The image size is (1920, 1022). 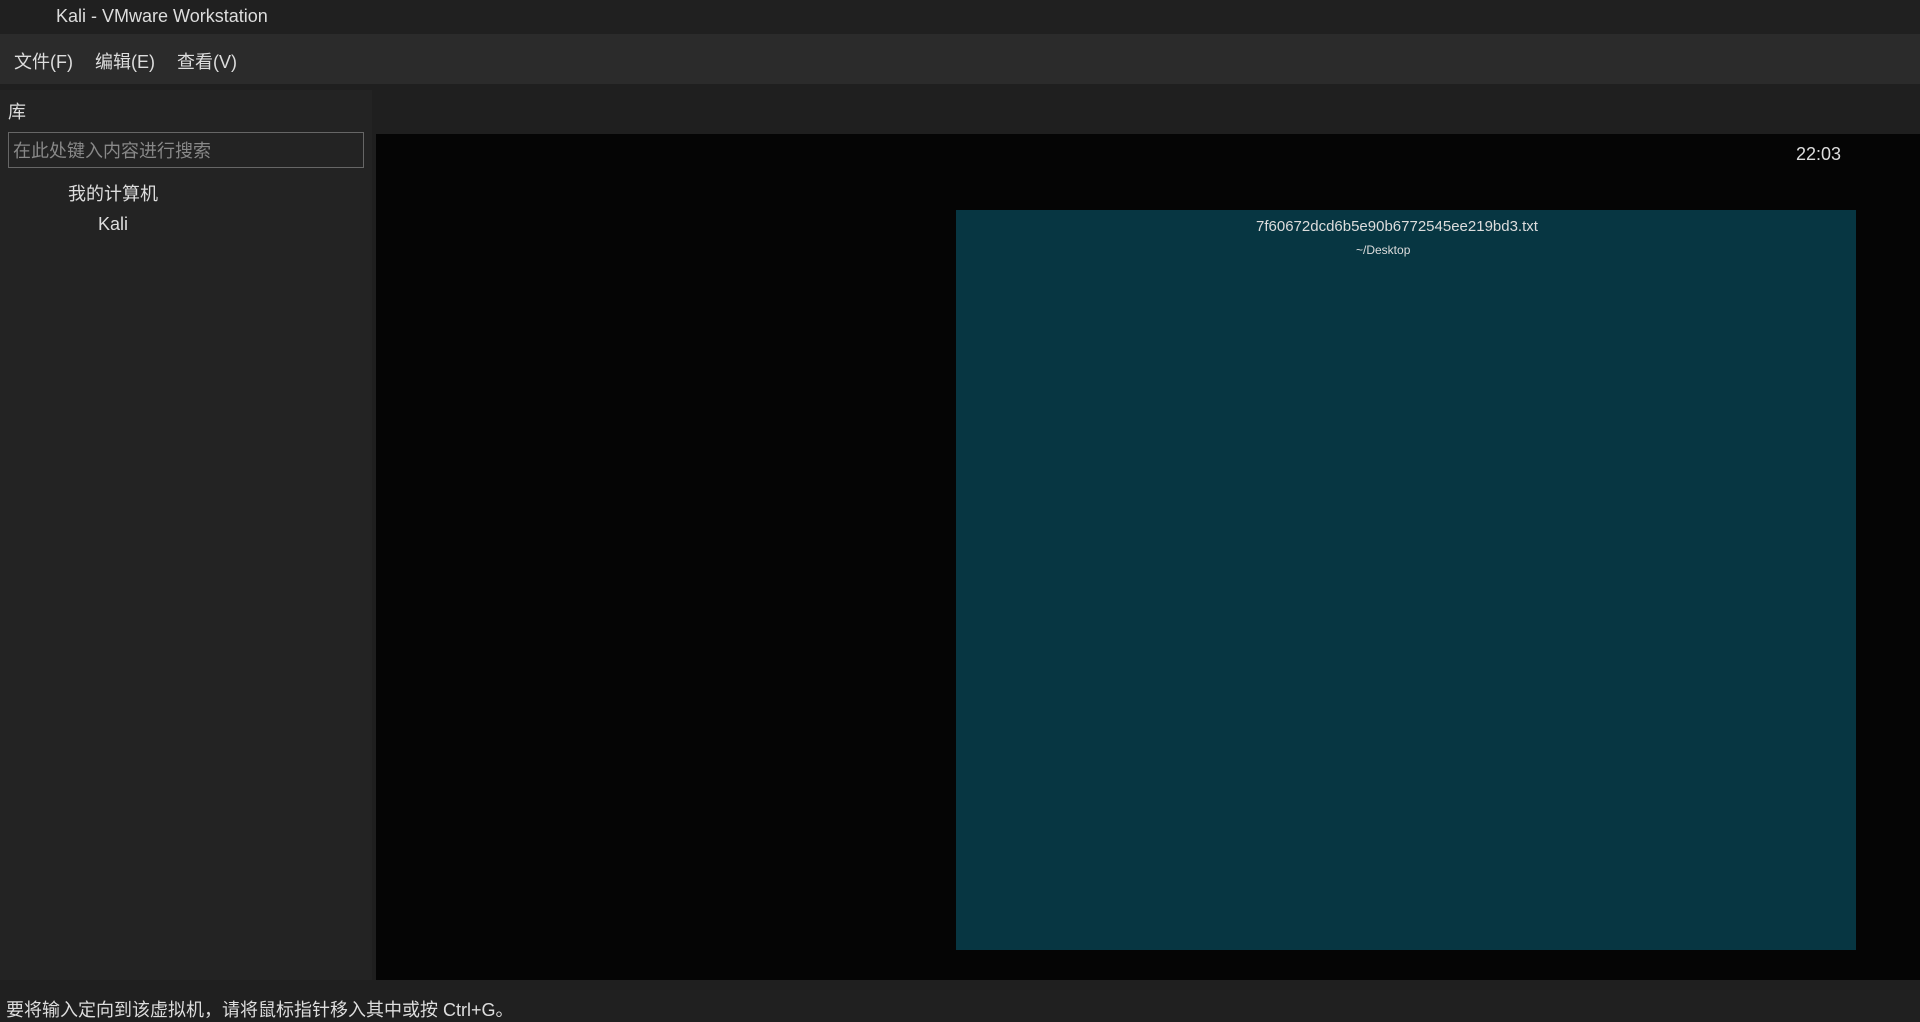 I want to click on tree-item: Kali, so click(x=186, y=224).